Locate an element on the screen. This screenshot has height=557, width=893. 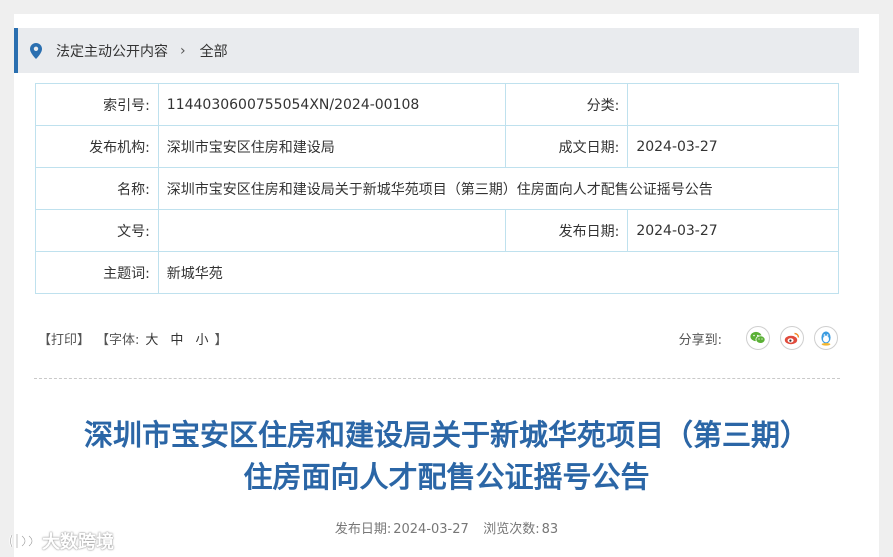
share-bar: 分享到: is located at coordinates (758, 338).